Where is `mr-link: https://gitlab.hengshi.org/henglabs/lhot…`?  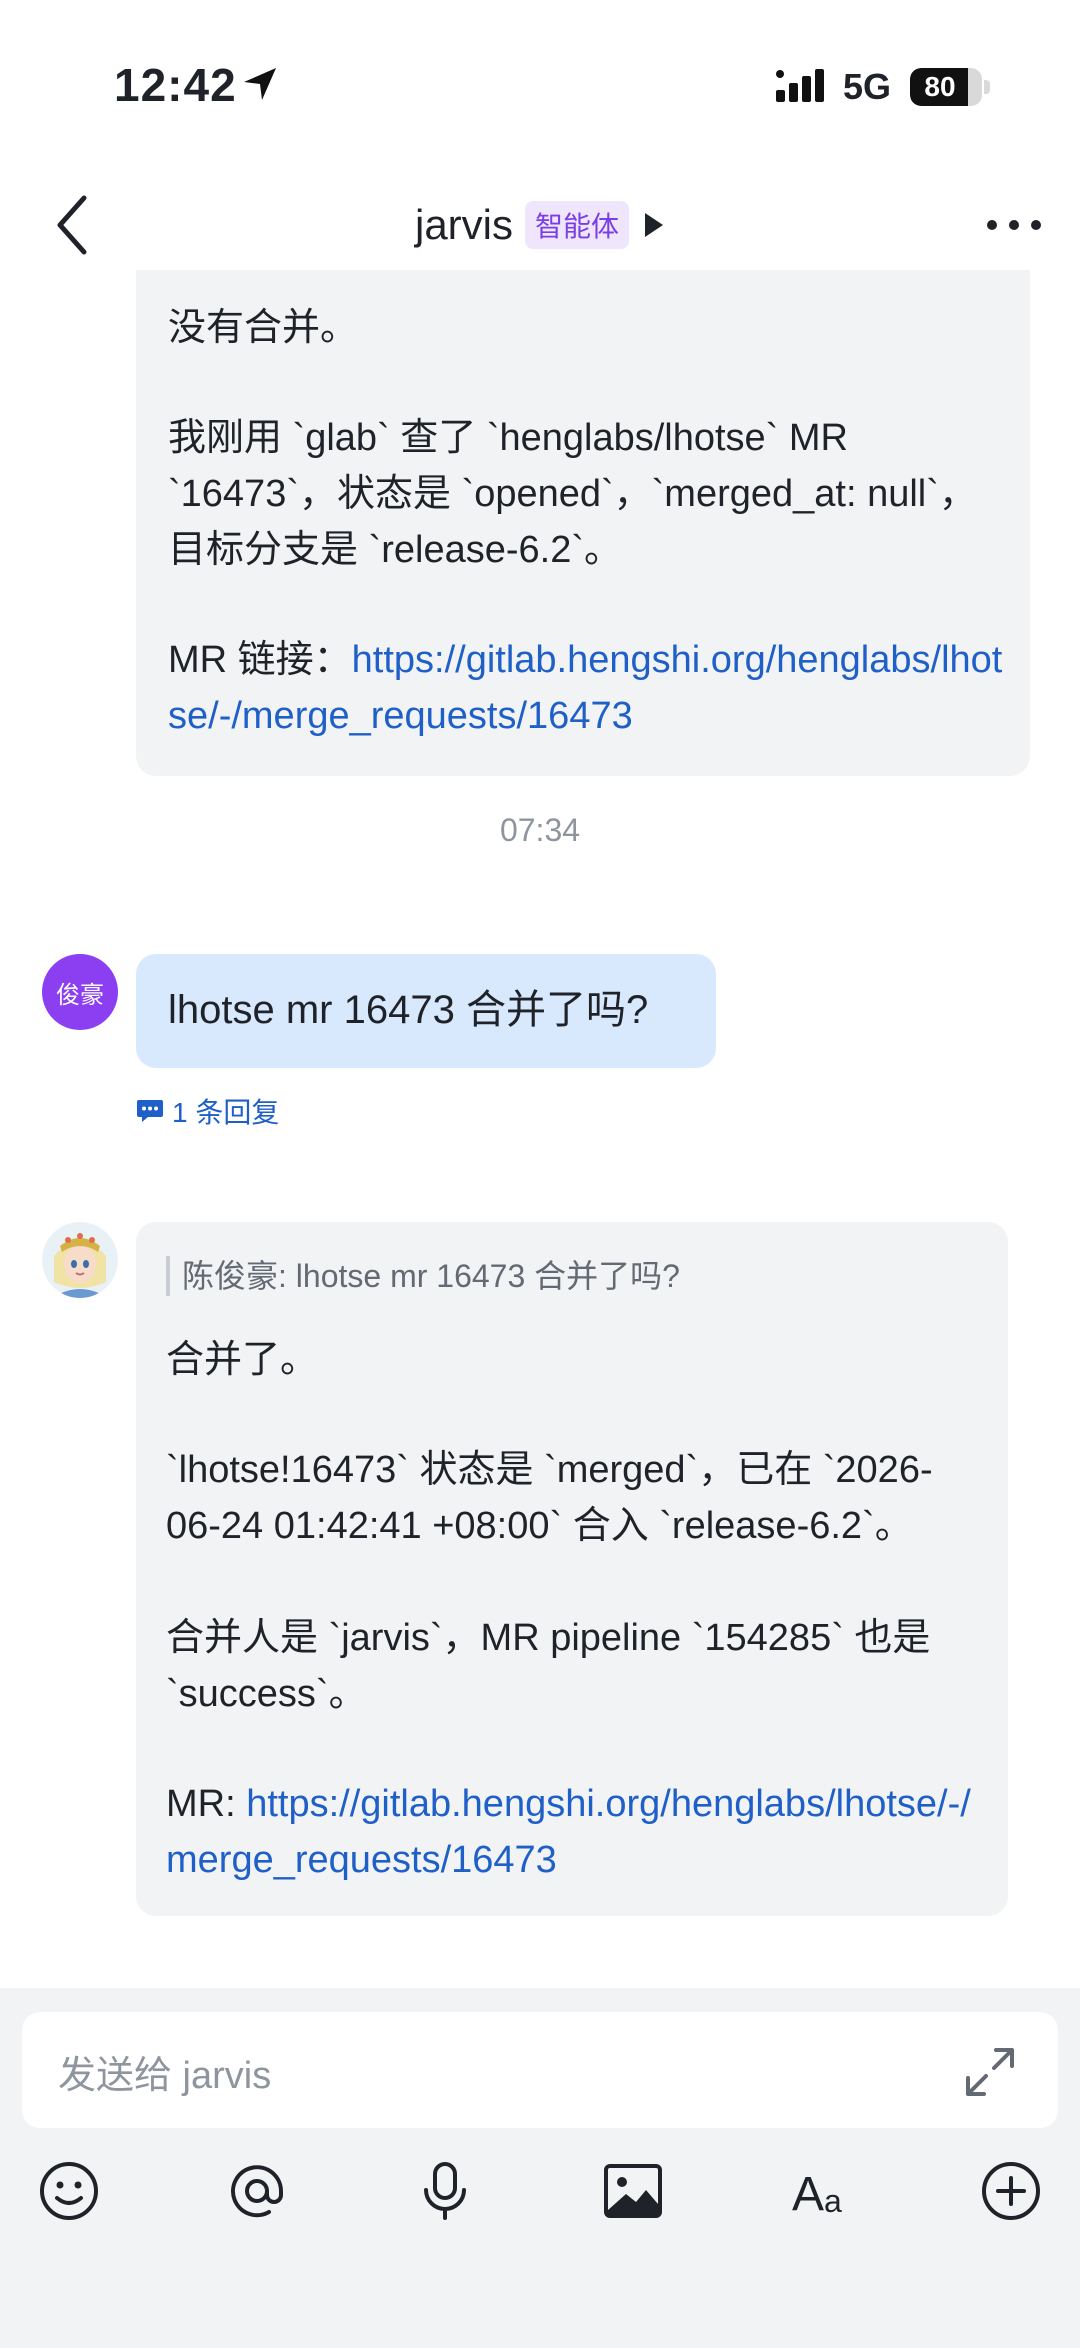
mr-link: https://gitlab.hengshi.org/henglabs/lhot… is located at coordinates (568, 1832).